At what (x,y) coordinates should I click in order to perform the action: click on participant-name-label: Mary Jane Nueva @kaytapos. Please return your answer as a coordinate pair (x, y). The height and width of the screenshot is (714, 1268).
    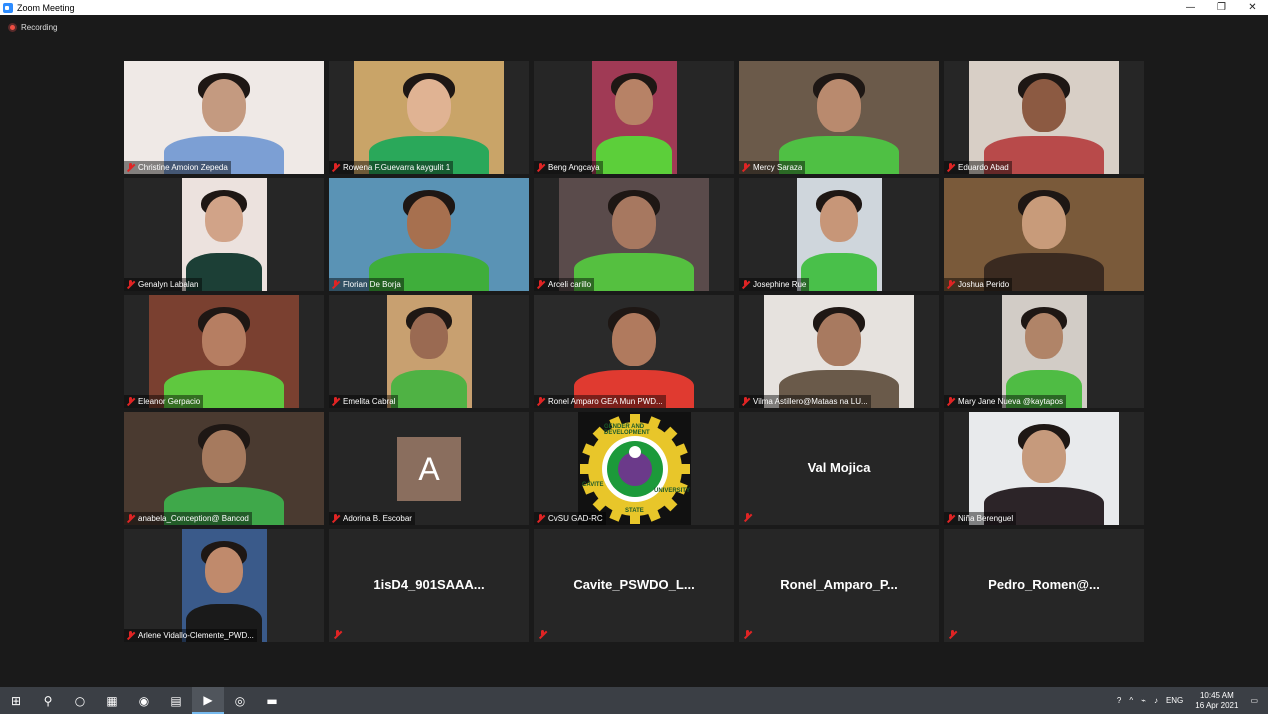
    Looking at the image, I should click on (1005, 401).